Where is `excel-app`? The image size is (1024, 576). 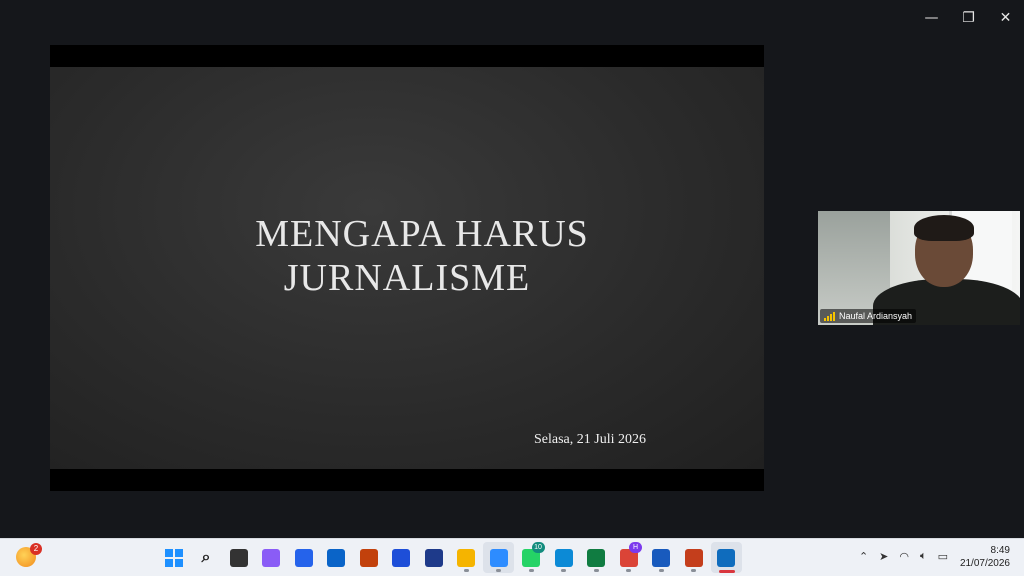 excel-app is located at coordinates (596, 557).